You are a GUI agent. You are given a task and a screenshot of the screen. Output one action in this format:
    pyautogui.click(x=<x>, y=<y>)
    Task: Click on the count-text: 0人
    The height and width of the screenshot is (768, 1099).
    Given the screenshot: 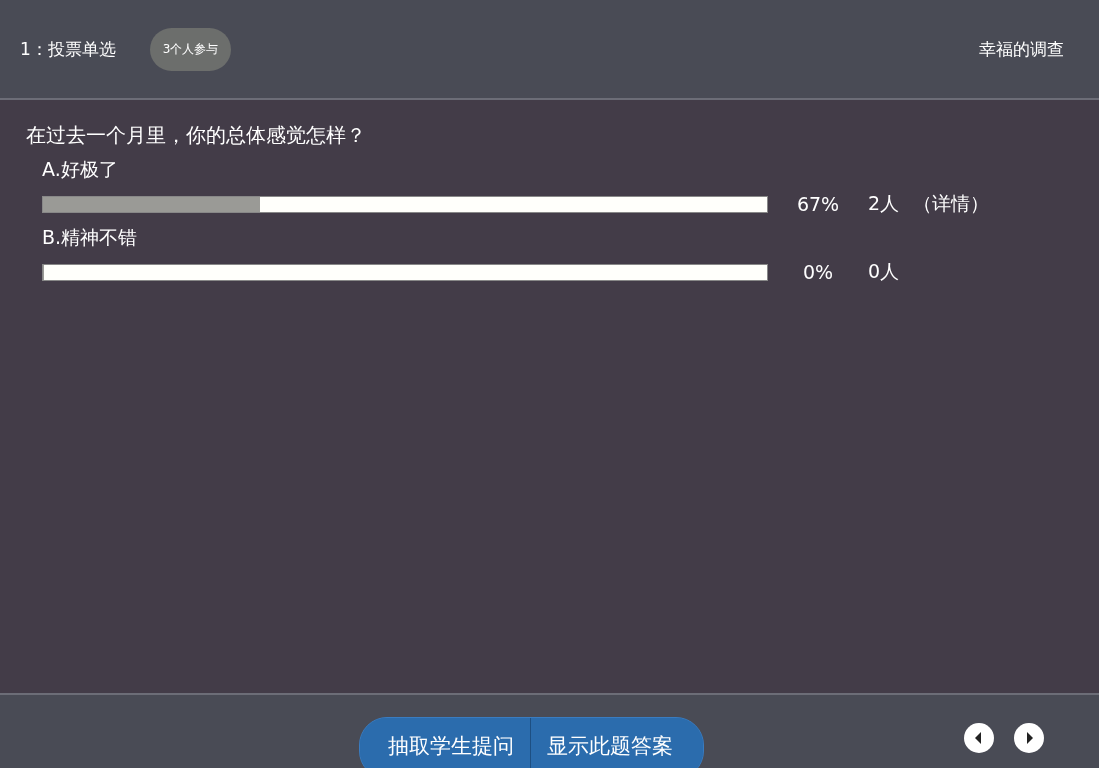 What is the action you would take?
    pyautogui.click(x=884, y=271)
    